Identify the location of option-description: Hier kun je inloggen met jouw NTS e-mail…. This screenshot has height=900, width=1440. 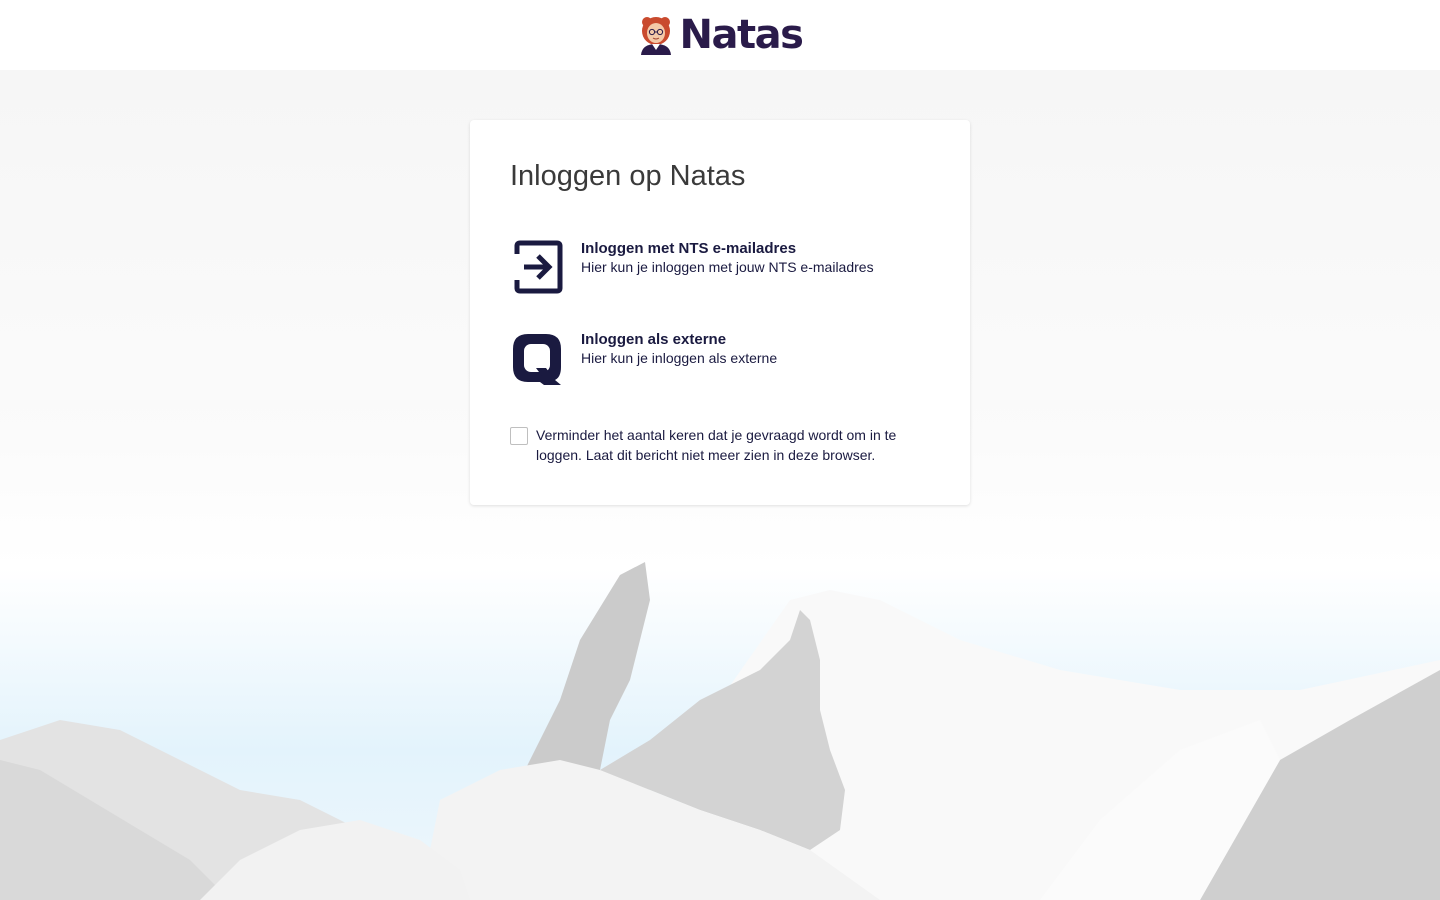
(727, 267).